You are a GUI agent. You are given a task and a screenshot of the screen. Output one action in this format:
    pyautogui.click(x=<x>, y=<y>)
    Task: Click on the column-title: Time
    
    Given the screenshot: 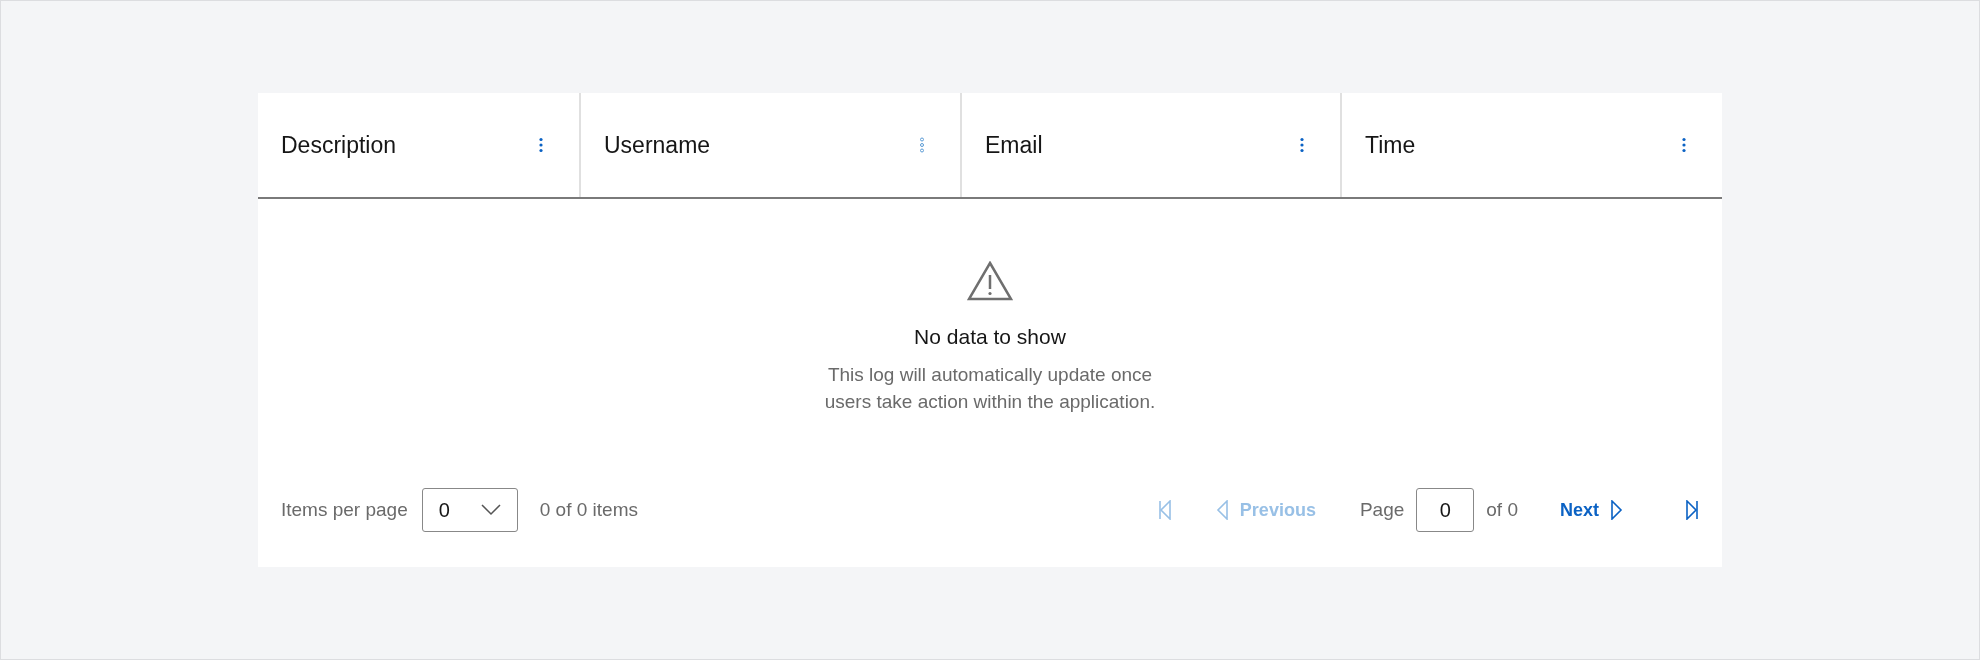 What is the action you would take?
    pyautogui.click(x=1390, y=145)
    